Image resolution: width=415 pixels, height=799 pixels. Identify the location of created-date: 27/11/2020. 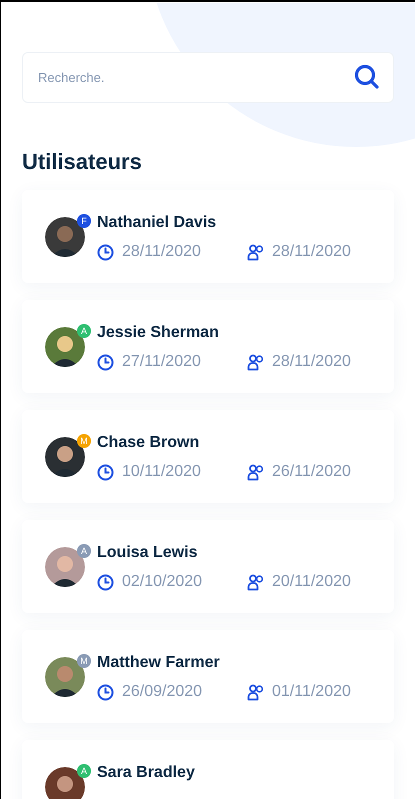
(162, 362).